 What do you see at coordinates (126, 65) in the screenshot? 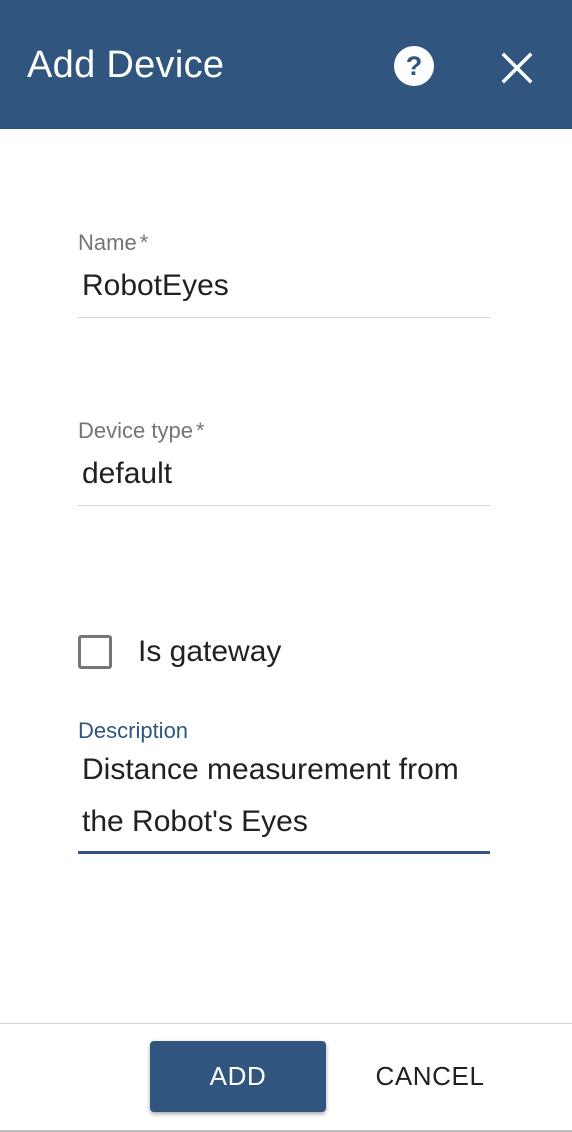
I see `dialog-title: Add Device` at bounding box center [126, 65].